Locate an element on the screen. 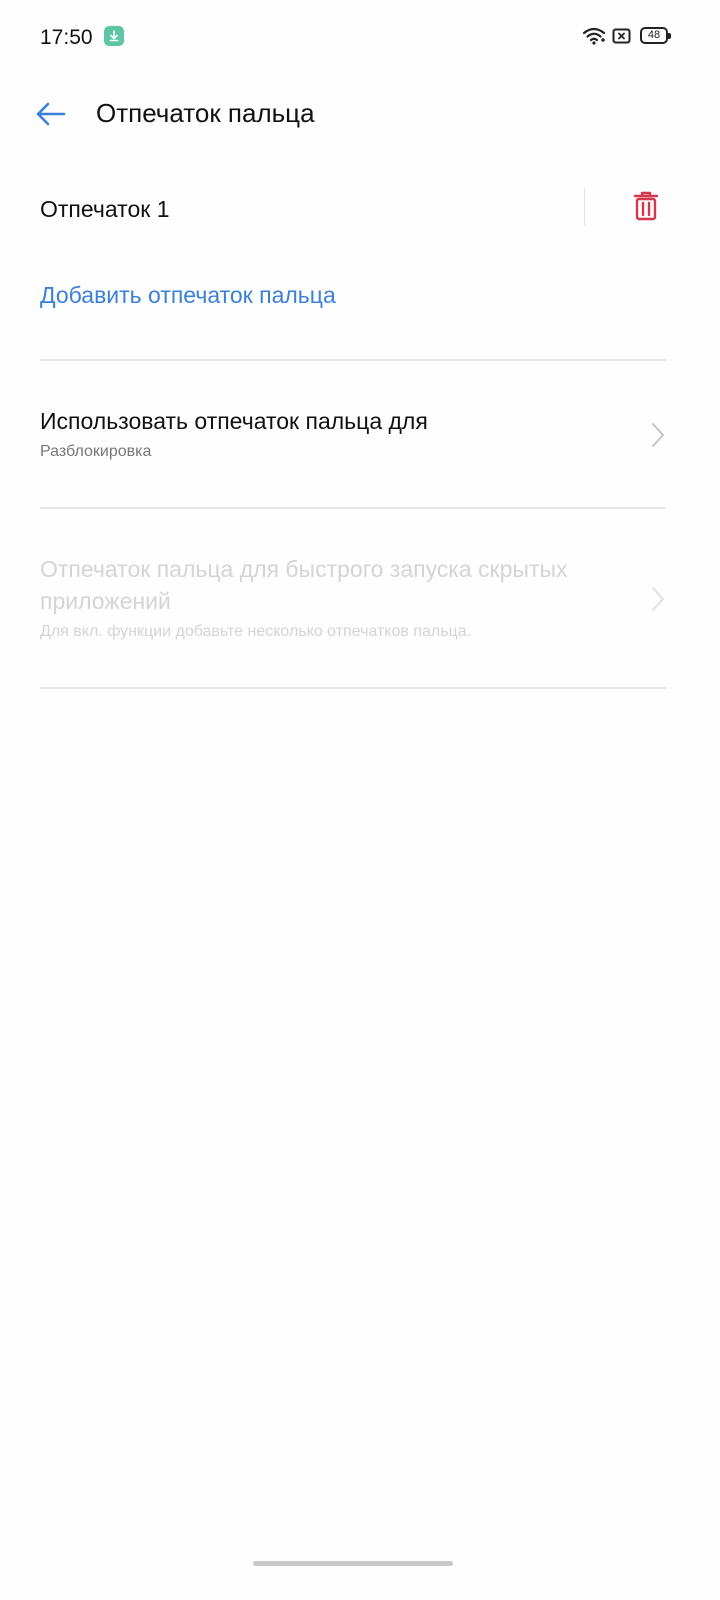 The height and width of the screenshot is (1600, 720). battery-level: 48 is located at coordinates (654, 35).